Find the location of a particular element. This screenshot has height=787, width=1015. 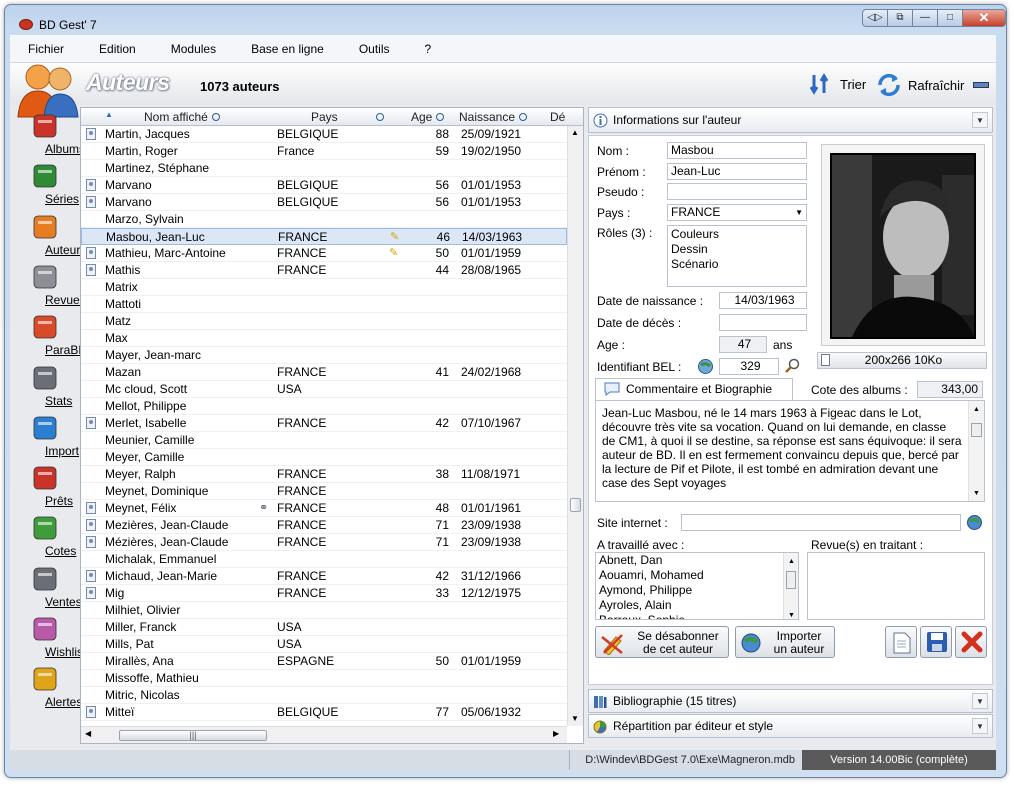

sidebar-item-alertes: Alertes is located at coordinates (46, 686).